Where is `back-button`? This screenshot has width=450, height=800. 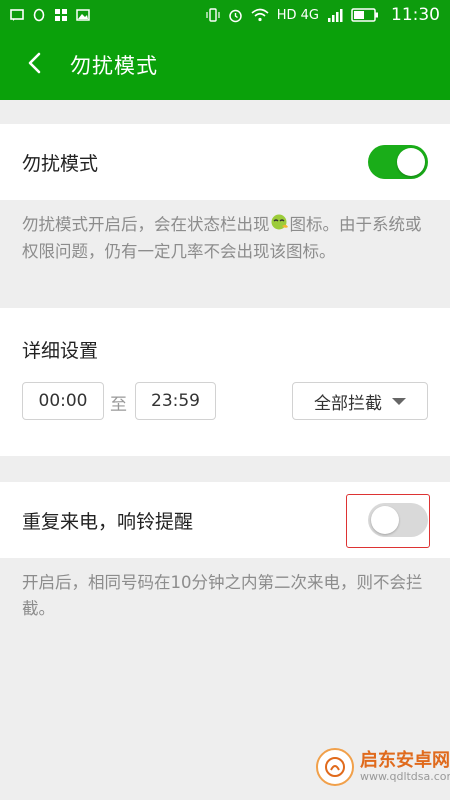 back-button is located at coordinates (35, 65).